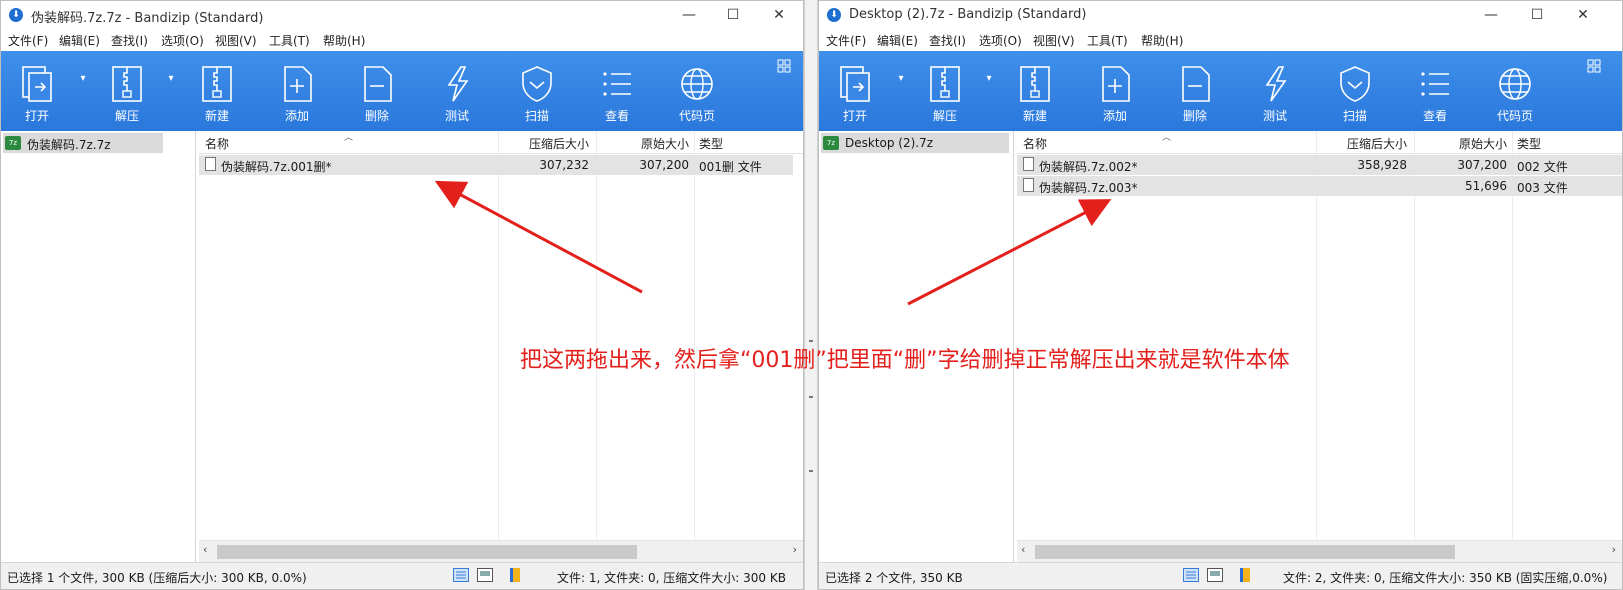  What do you see at coordinates (349, 138) in the screenshot?
I see `sort-asc-icon: ︿` at bounding box center [349, 138].